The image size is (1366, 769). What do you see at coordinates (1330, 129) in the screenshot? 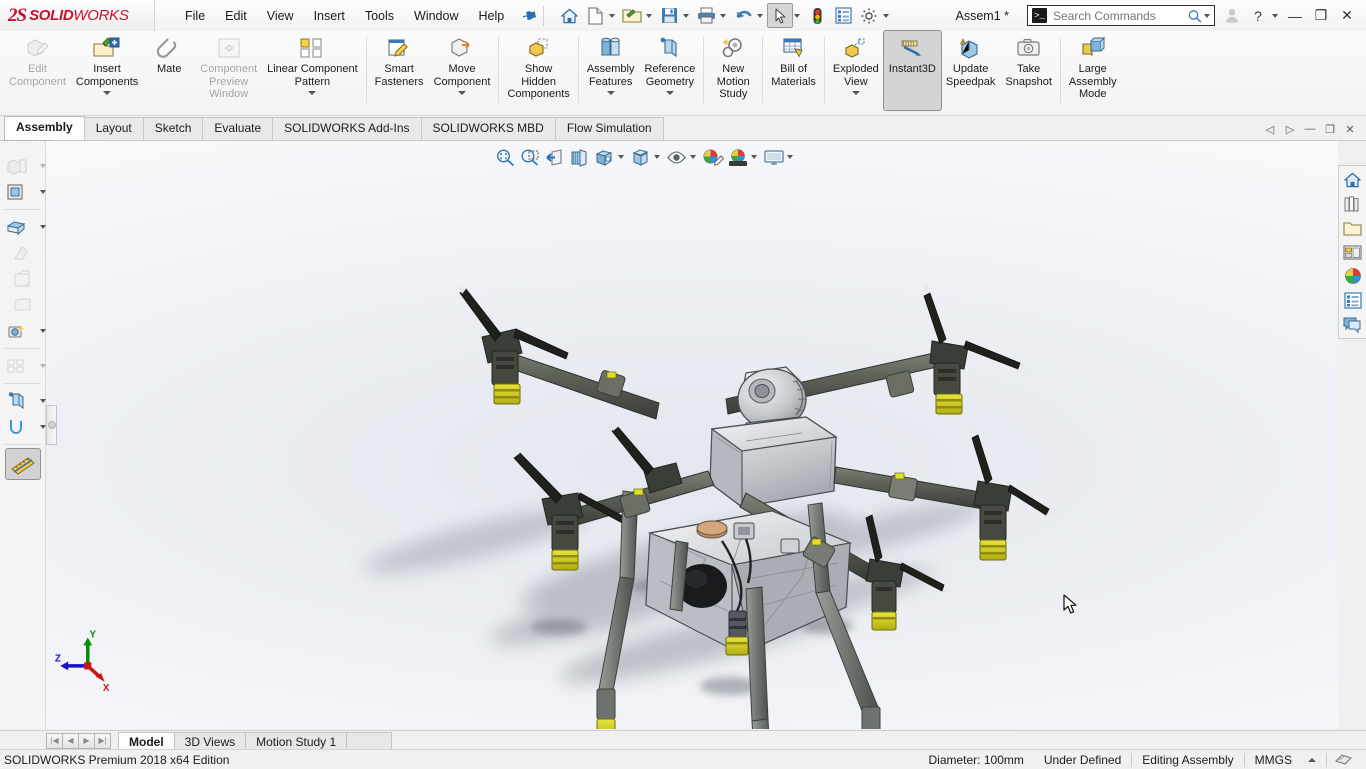
I see `doc-restore-button: ❐` at bounding box center [1330, 129].